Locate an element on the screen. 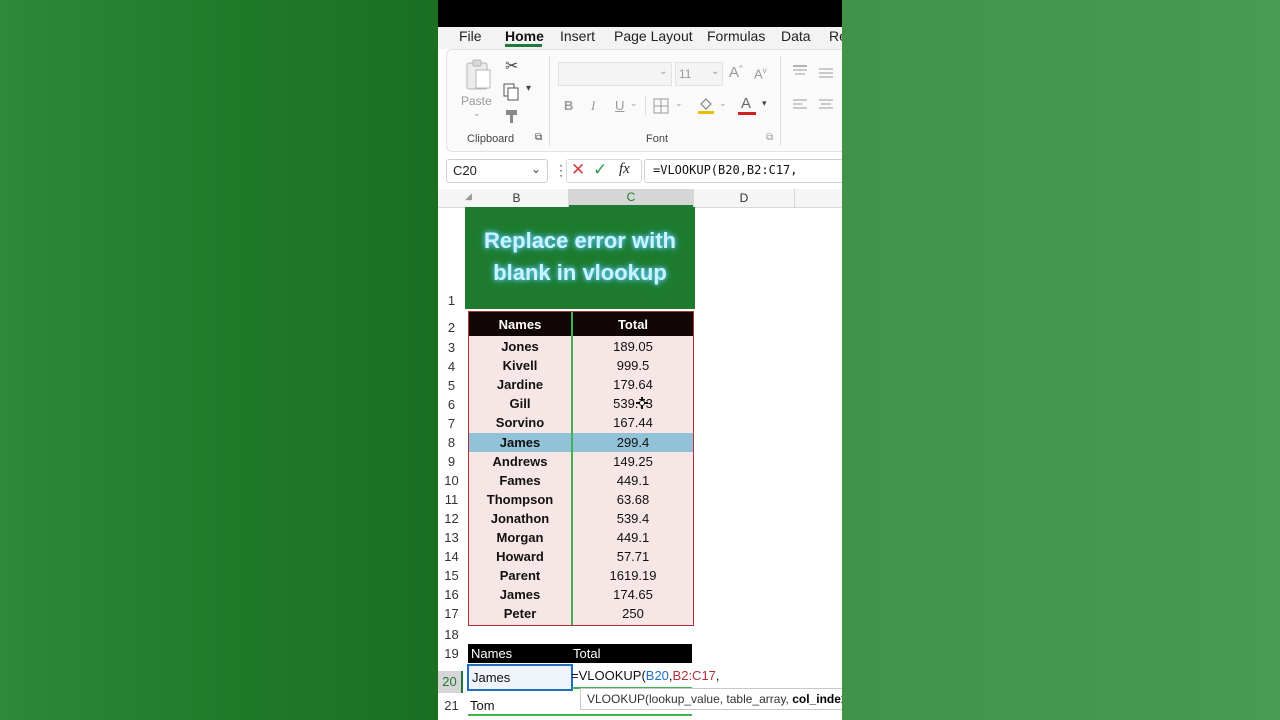 The width and height of the screenshot is (1280, 720). row-header: 9 is located at coordinates (451, 461).